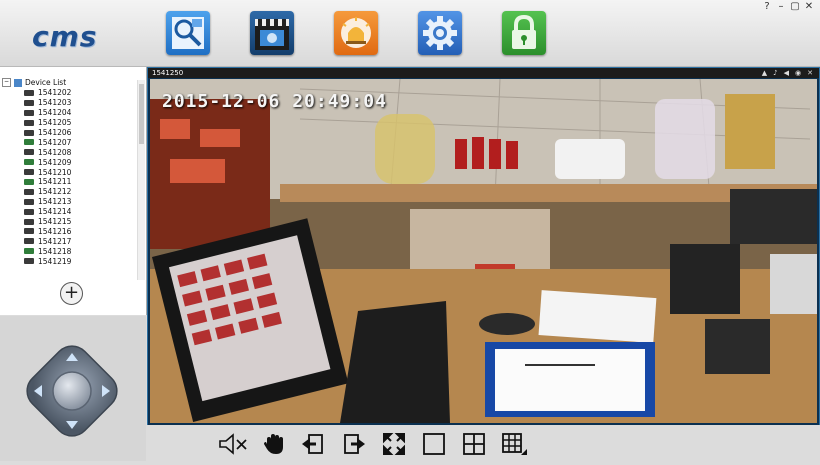 This screenshot has height=465, width=820. What do you see at coordinates (55, 172) in the screenshot?
I see `device-item-label: 1541210` at bounding box center [55, 172].